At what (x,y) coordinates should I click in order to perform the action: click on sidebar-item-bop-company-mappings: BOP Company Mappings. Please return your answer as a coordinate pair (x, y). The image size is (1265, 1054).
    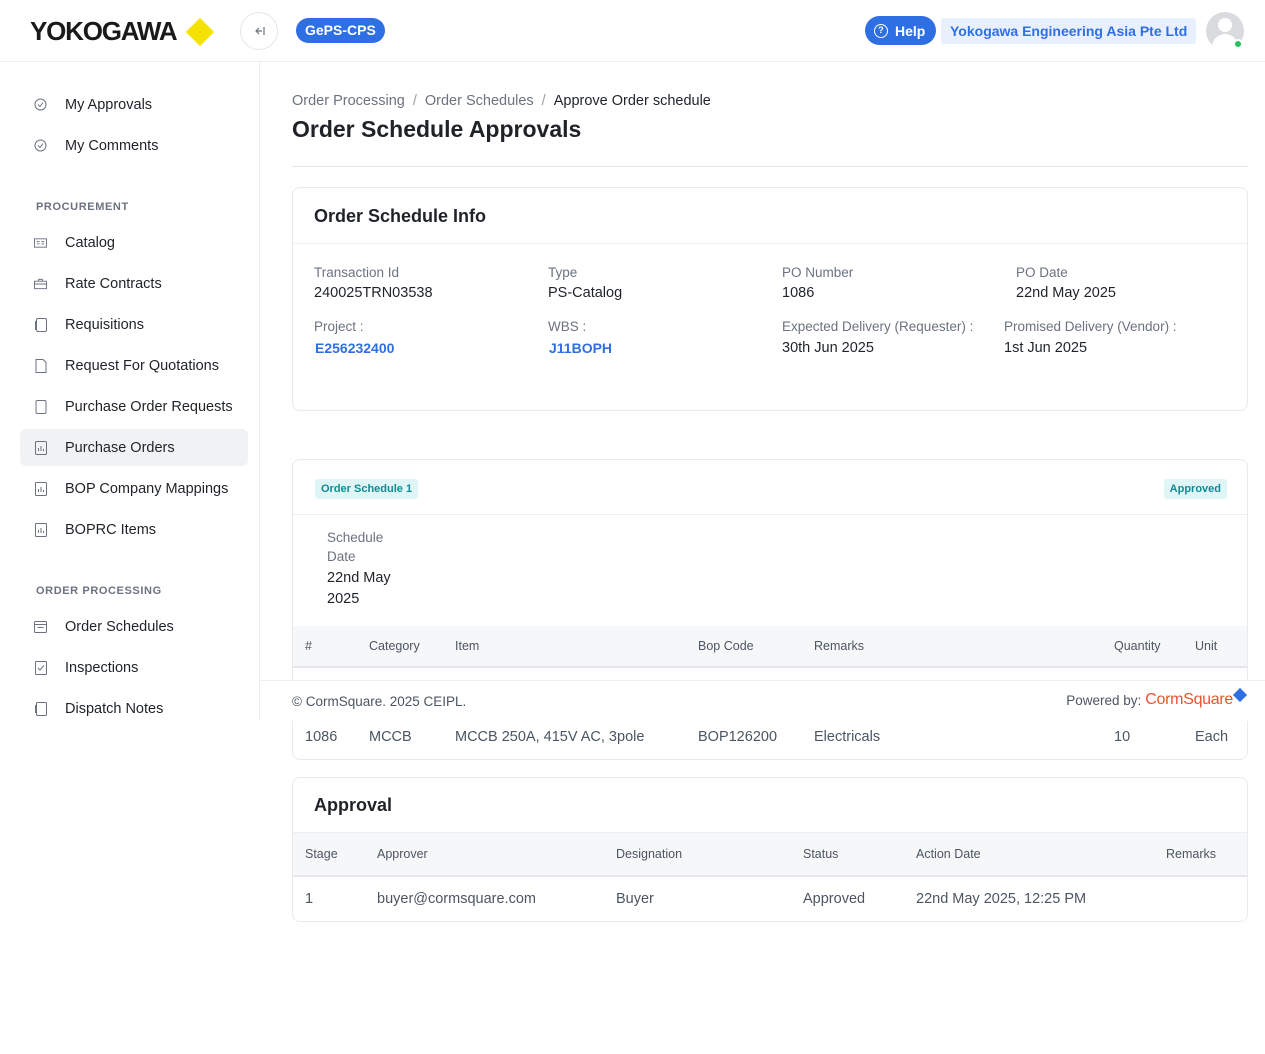
    Looking at the image, I should click on (134, 488).